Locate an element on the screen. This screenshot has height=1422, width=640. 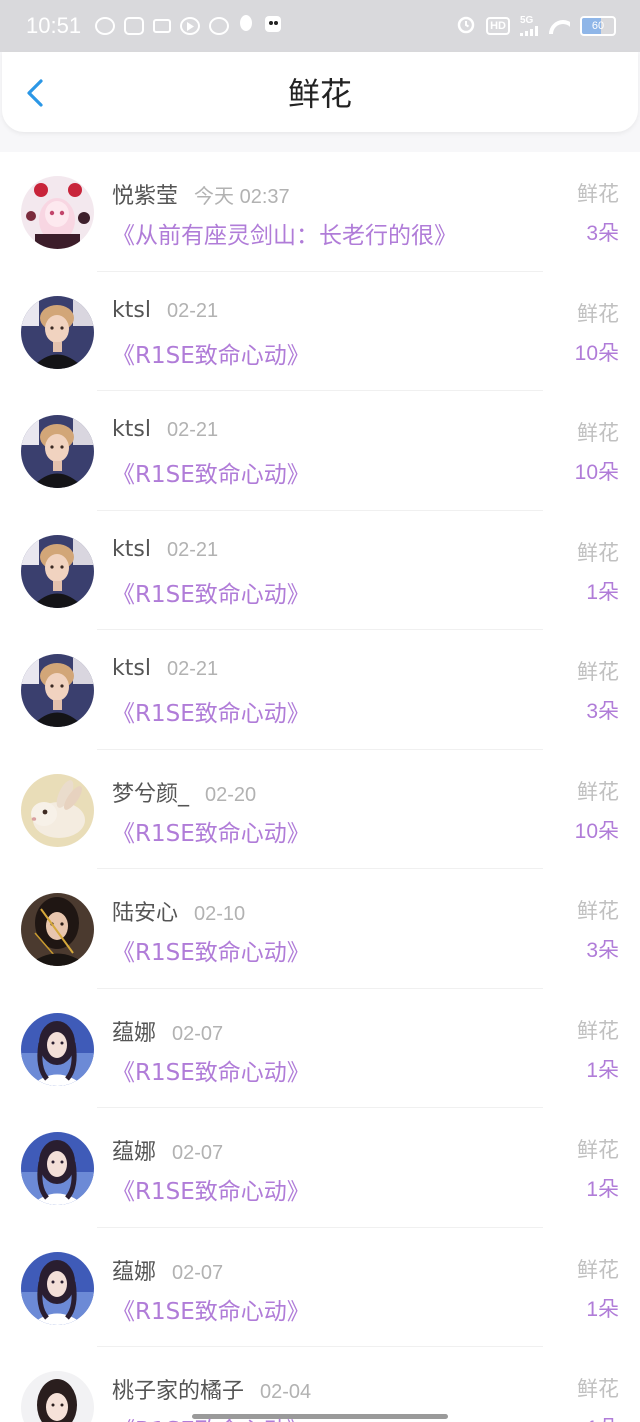
user-name-label: 桃子家的橘子 is located at coordinates (178, 1391).